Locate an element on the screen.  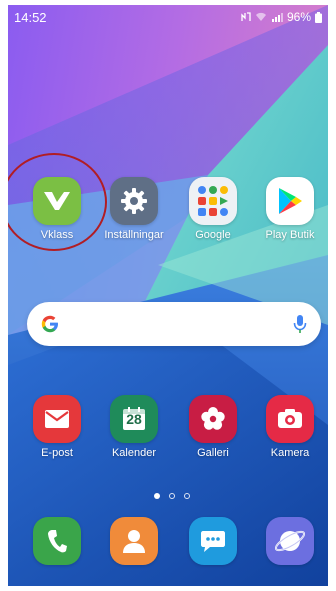
calendar-day: 28 is located at coordinates (134, 419).